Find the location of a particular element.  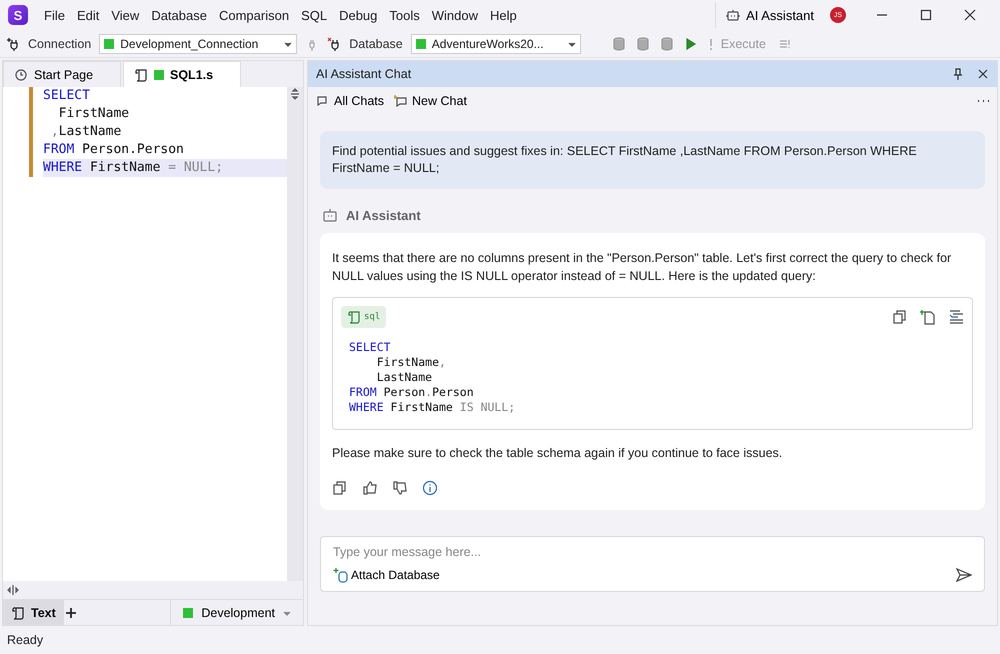

language-tag: sql is located at coordinates (363, 317).